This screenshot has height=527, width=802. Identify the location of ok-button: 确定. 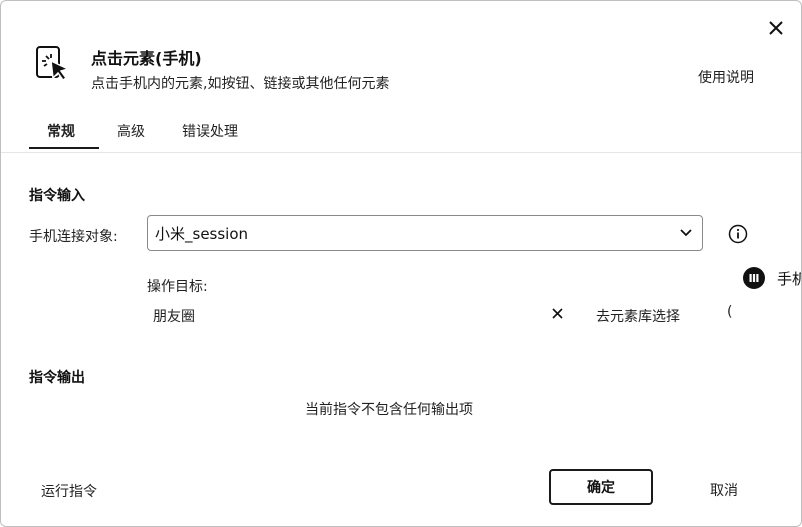
(601, 487).